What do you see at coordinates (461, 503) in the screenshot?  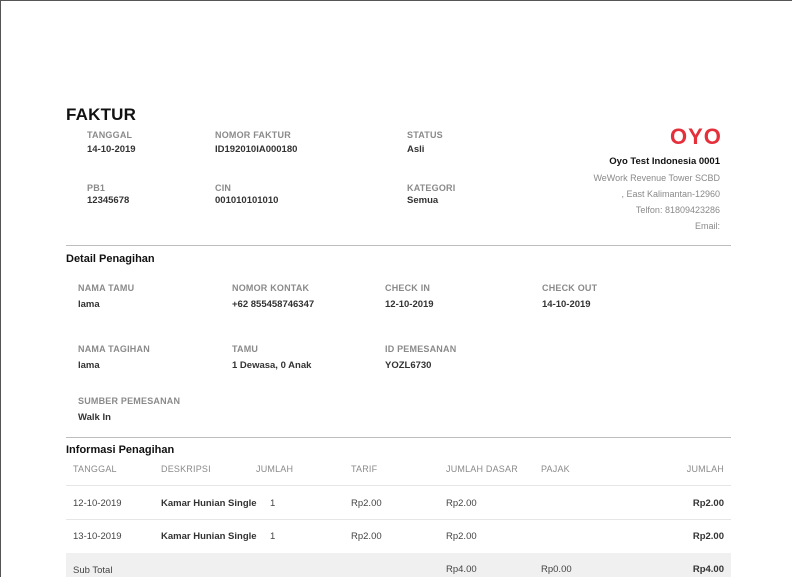 I see `row1-jumlah-dasar: Rp2.00` at bounding box center [461, 503].